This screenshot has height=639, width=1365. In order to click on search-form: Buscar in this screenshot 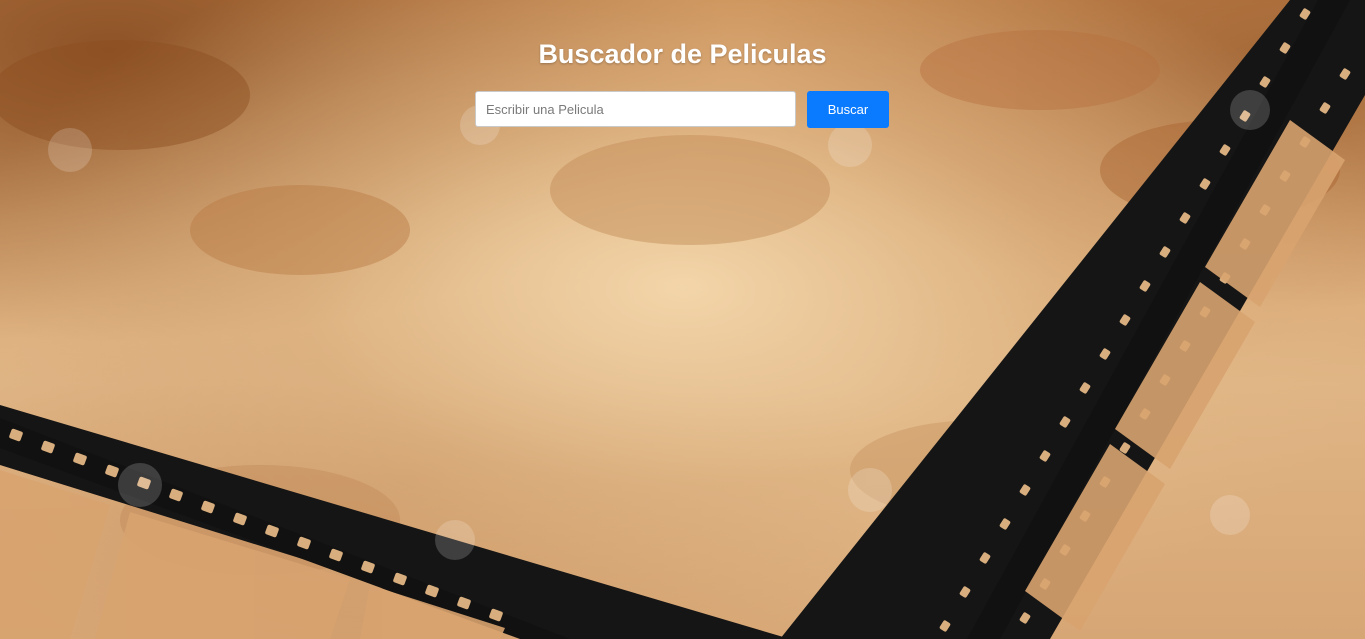, I will do `click(682, 109)`.